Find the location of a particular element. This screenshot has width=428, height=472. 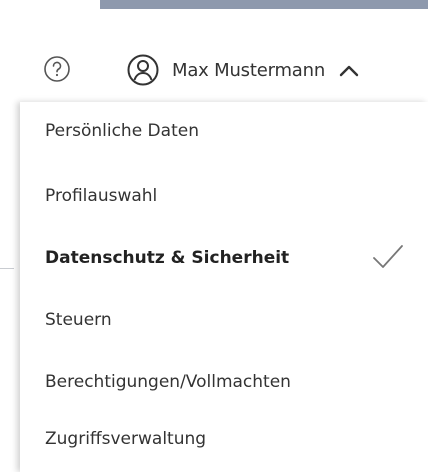

account-header: Max Mustermann is located at coordinates (214, 76).